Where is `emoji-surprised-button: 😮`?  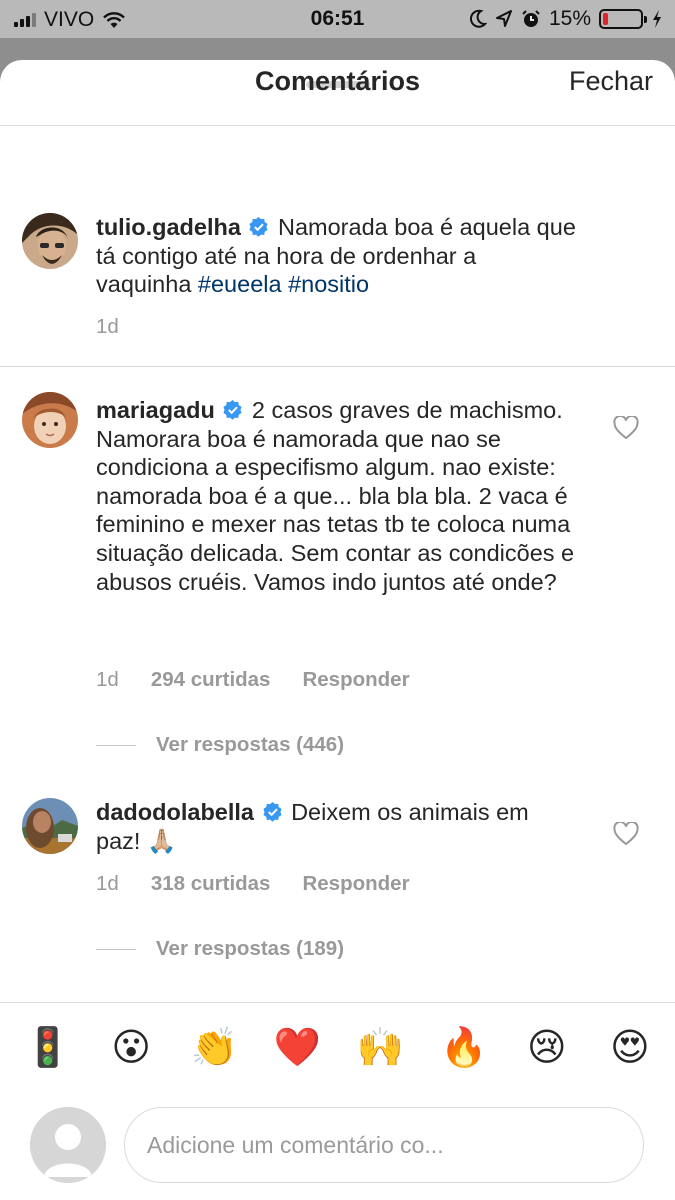 emoji-surprised-button: 😮 is located at coordinates (131, 1048).